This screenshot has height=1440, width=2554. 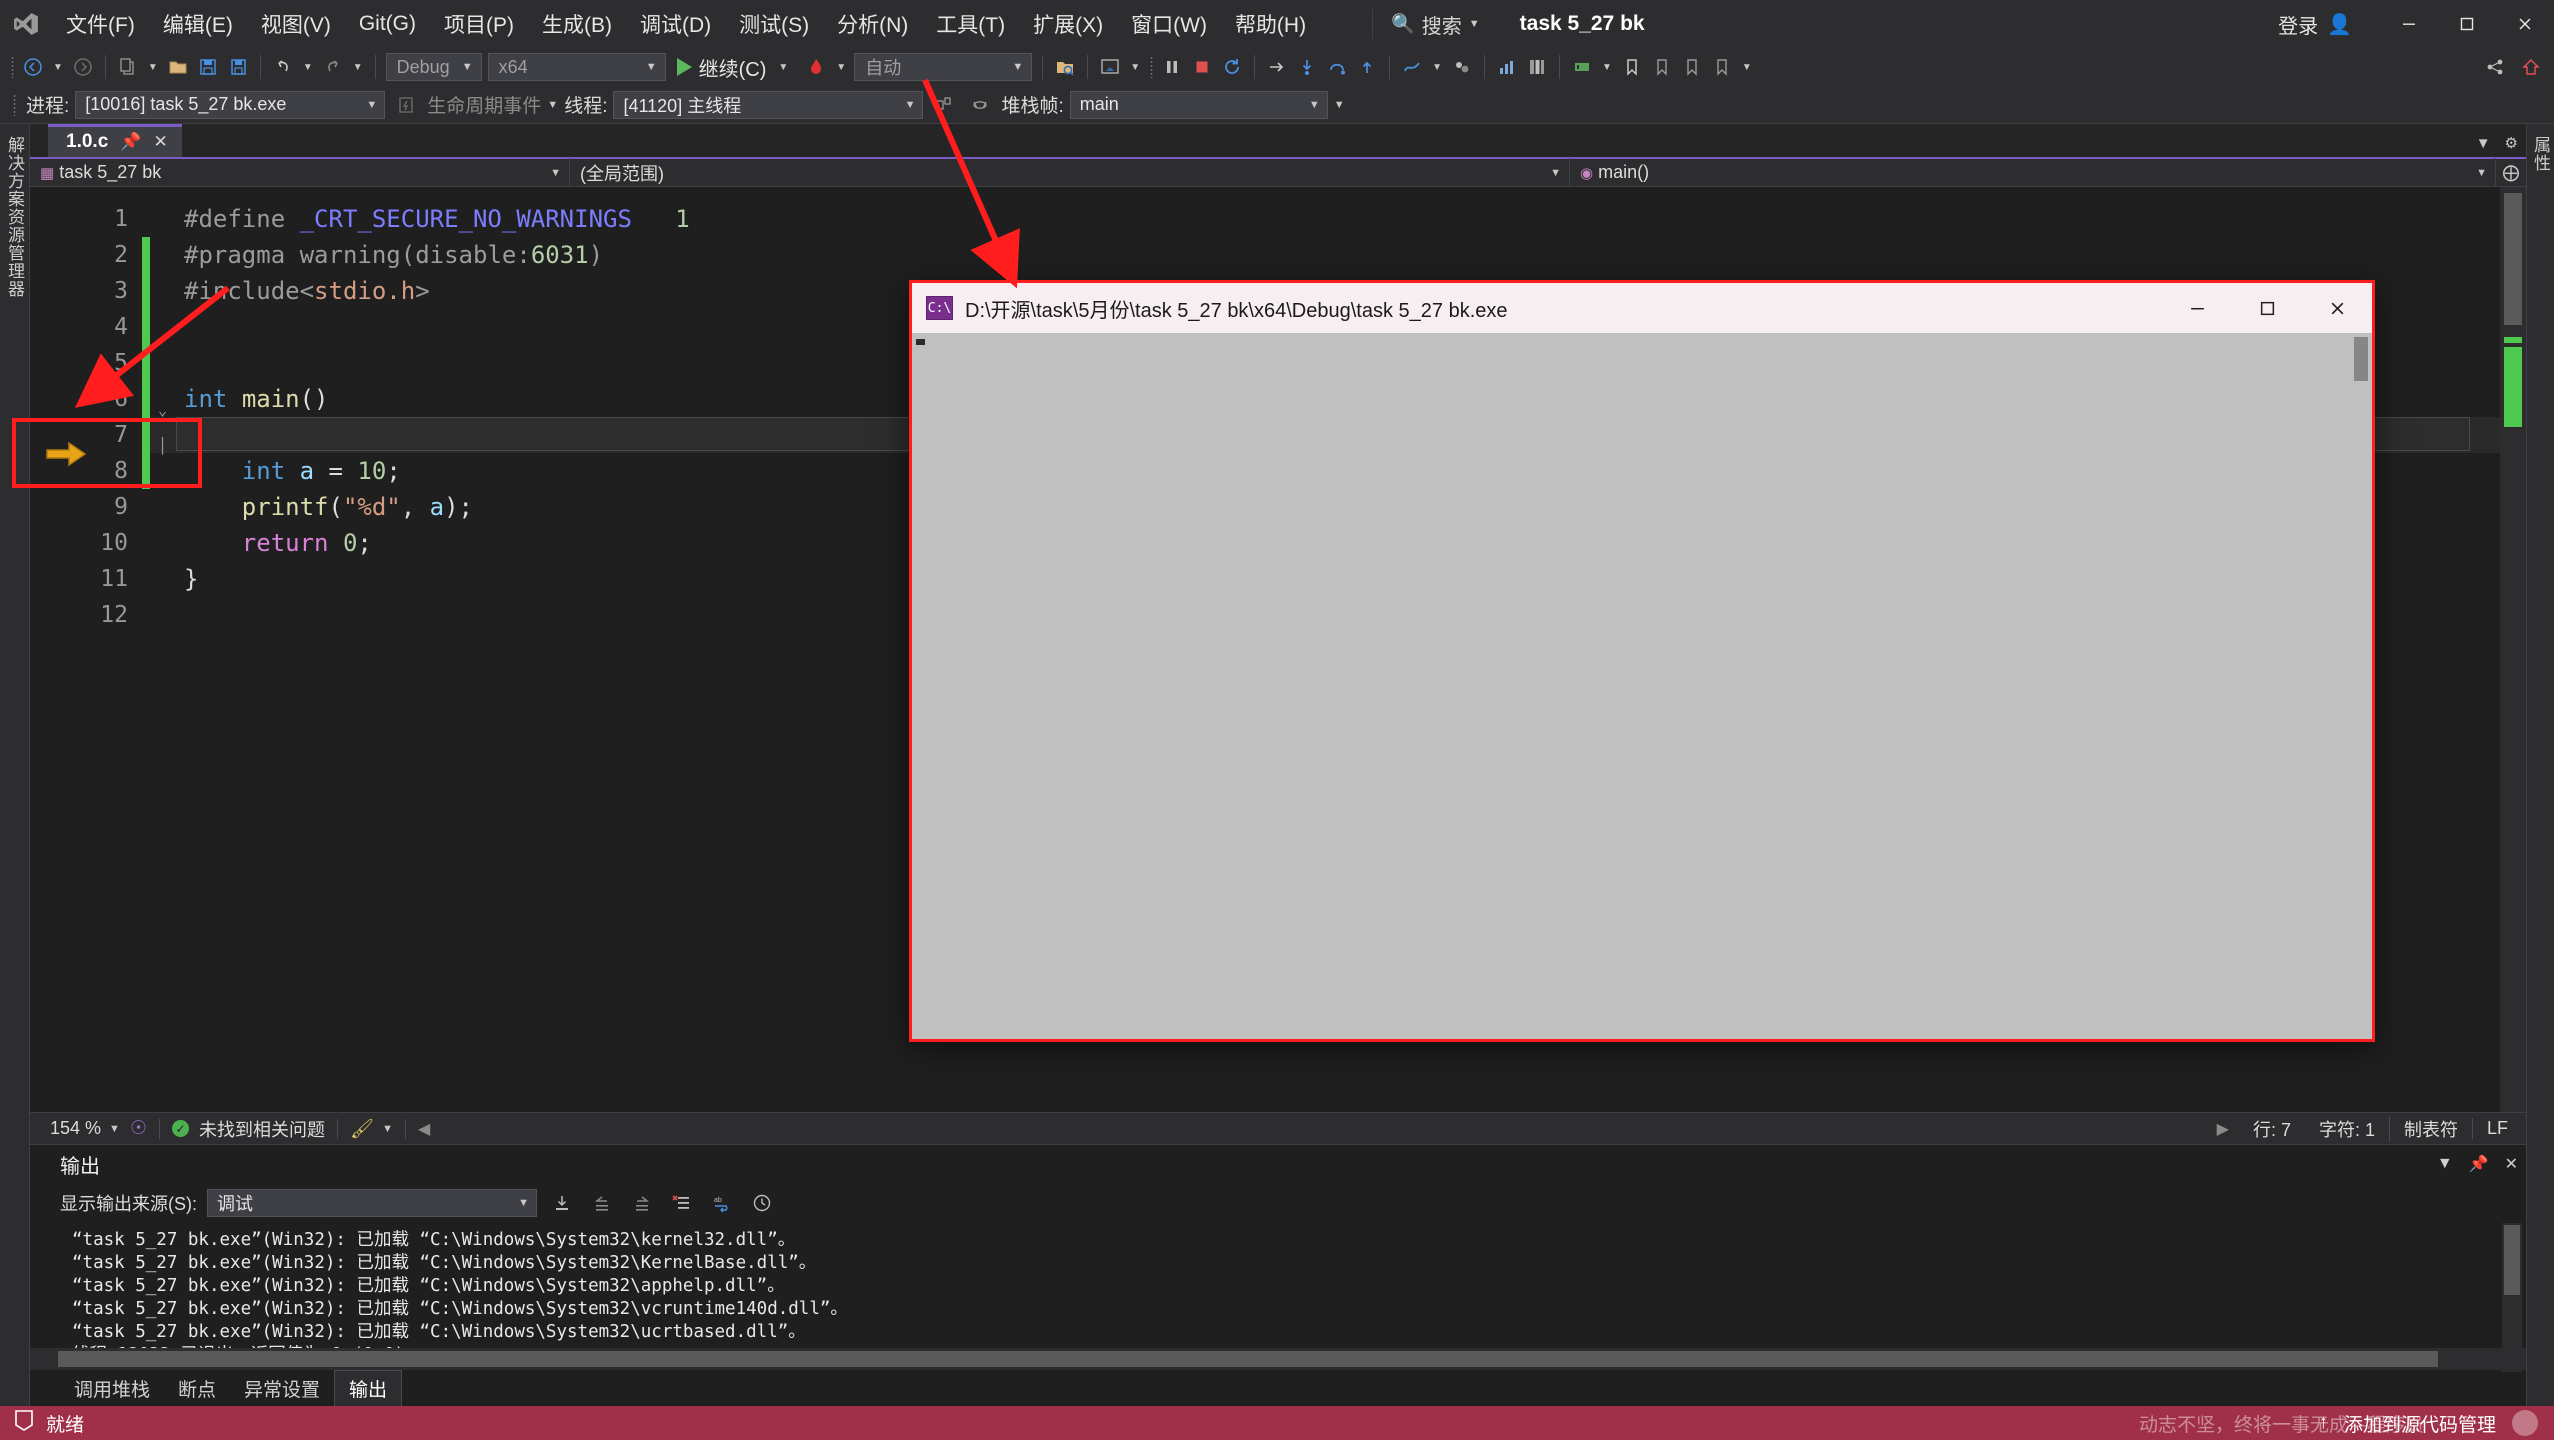 I want to click on console-minimize-button, so click(x=2197, y=308).